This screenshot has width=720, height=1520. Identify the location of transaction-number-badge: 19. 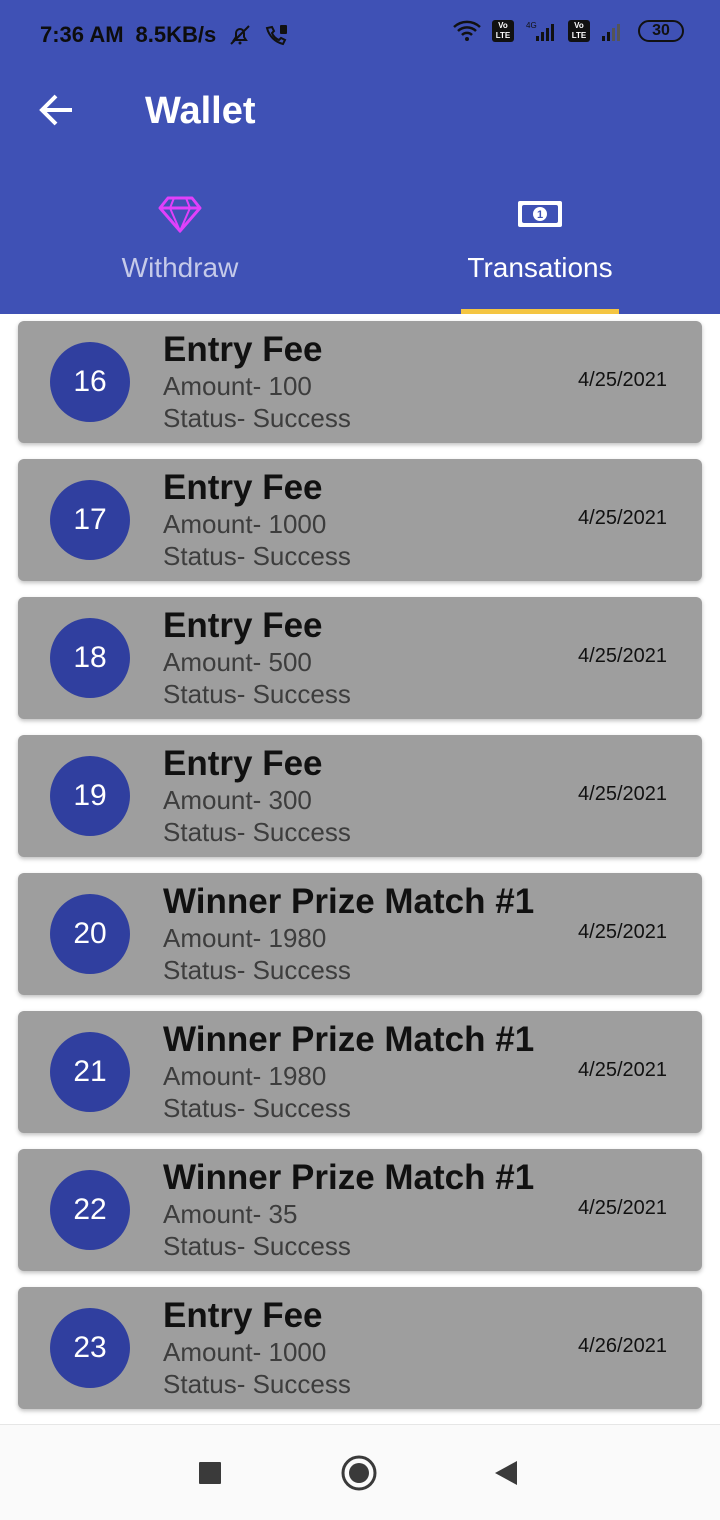
(90, 796).